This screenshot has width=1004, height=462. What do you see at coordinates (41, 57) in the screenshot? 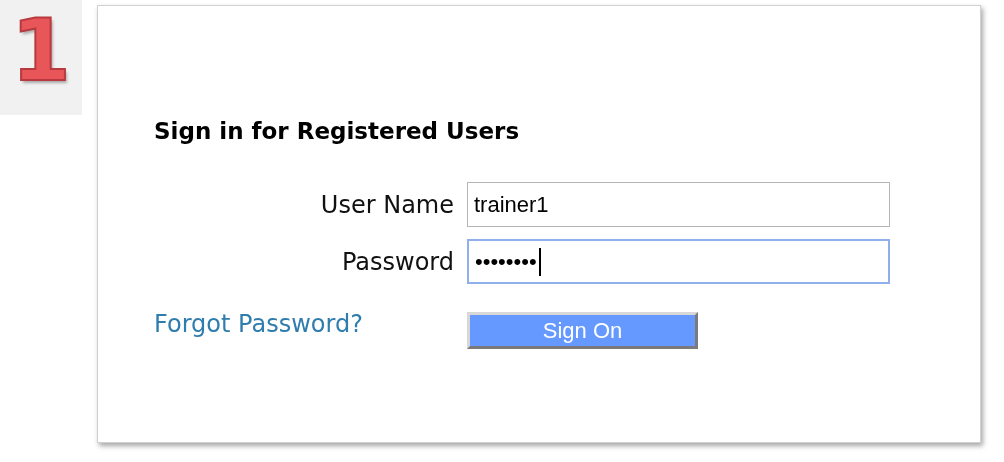
I see `step-number: 1` at bounding box center [41, 57].